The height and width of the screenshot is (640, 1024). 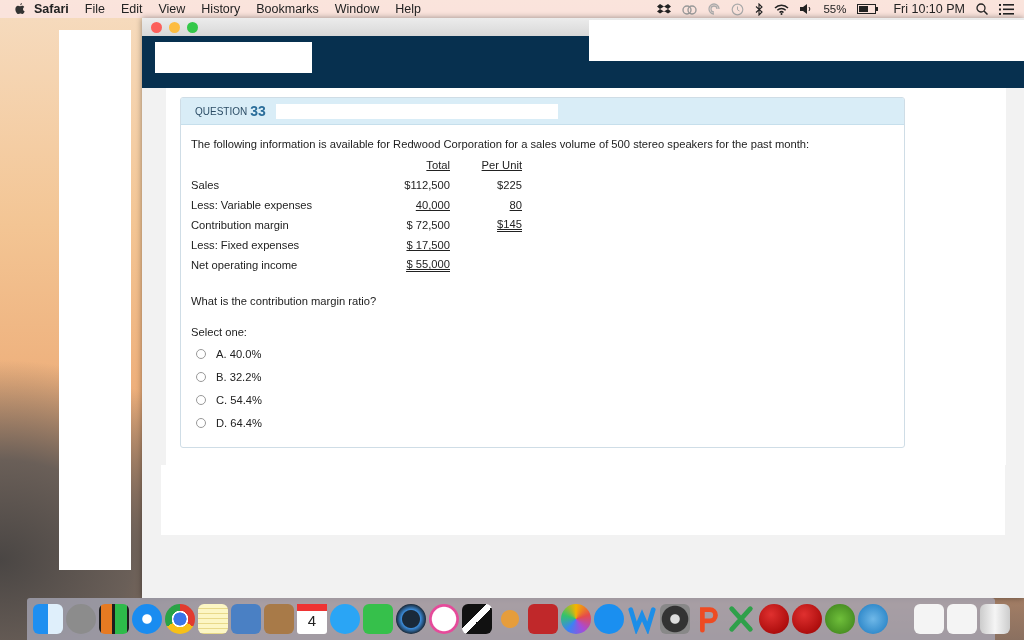 I want to click on answer-option: B. 32.2%, so click(x=239, y=376).